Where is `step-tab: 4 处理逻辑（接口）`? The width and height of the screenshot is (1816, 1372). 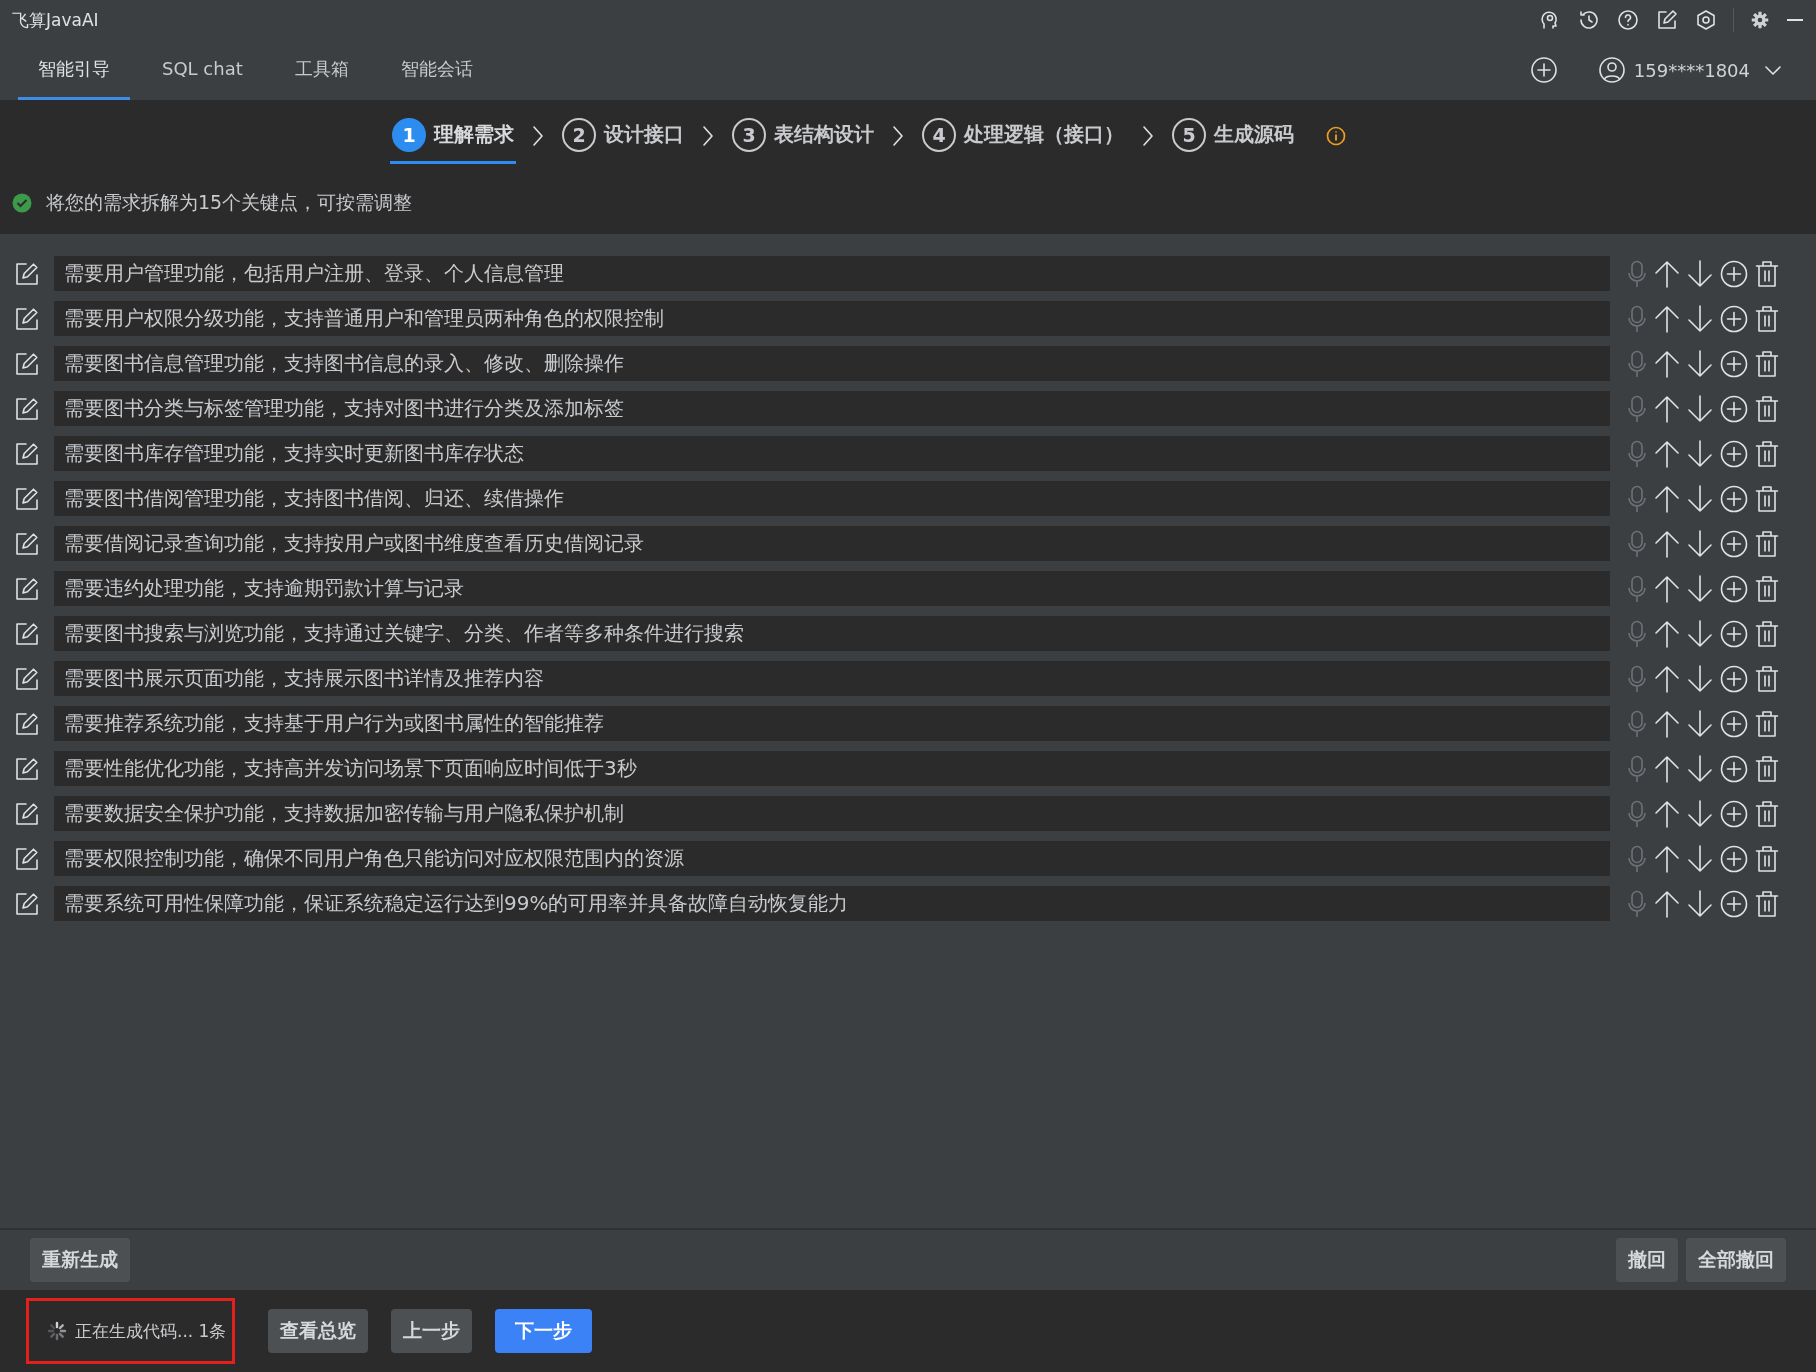 step-tab: 4 处理逻辑（接口） is located at coordinates (1023, 136).